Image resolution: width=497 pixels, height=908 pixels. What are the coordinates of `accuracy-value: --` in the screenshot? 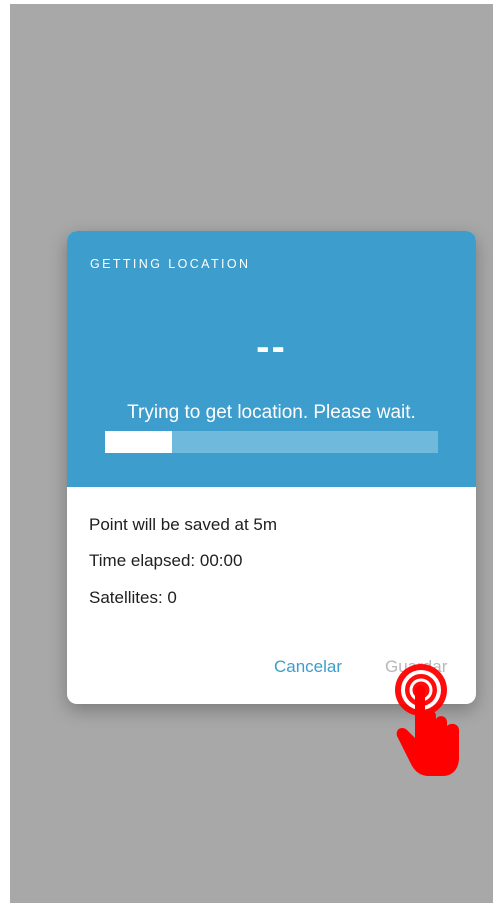 It's located at (271, 347).